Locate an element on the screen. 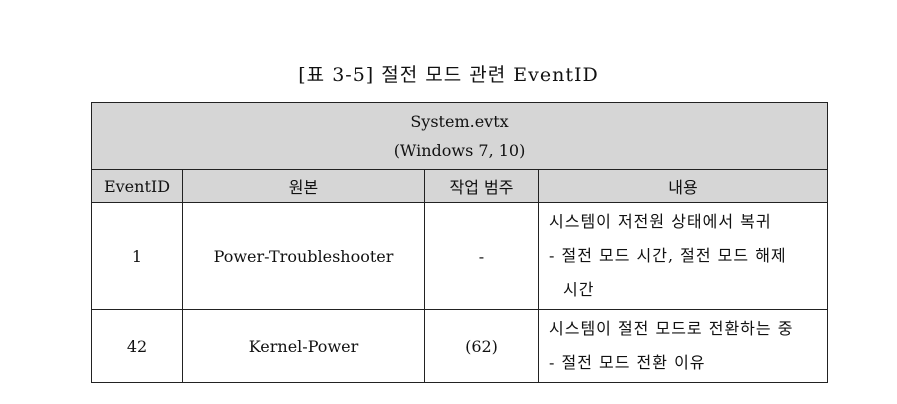 The image size is (897, 404). table-caption: [표 3-5] 절전 모드 관련 EventID is located at coordinates (448, 75).